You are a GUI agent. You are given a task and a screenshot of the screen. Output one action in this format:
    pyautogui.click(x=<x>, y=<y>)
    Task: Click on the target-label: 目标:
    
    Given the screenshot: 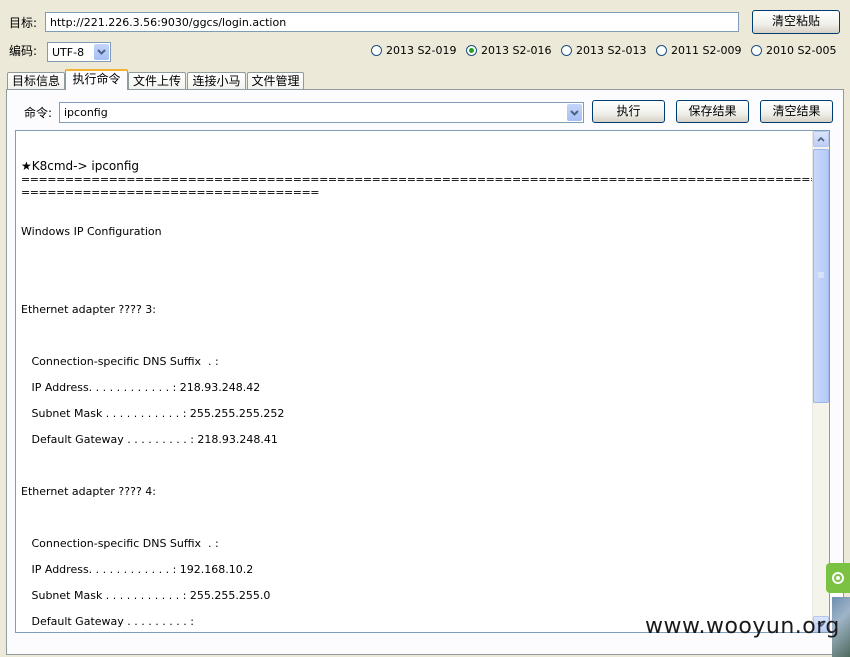 What is the action you would take?
    pyautogui.click(x=23, y=23)
    